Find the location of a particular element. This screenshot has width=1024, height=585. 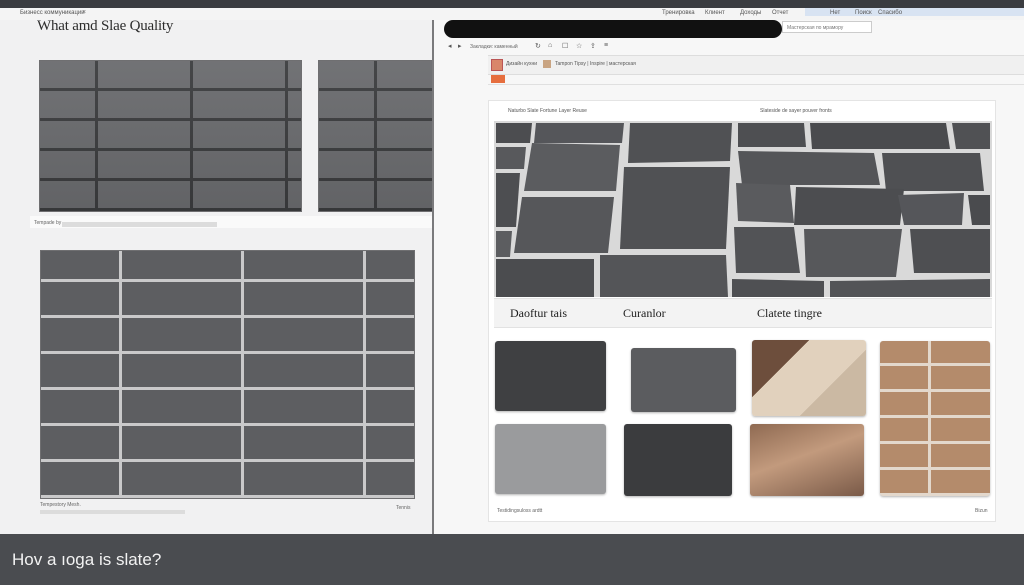

menu-icon: ≡ is located at coordinates (606, 45).